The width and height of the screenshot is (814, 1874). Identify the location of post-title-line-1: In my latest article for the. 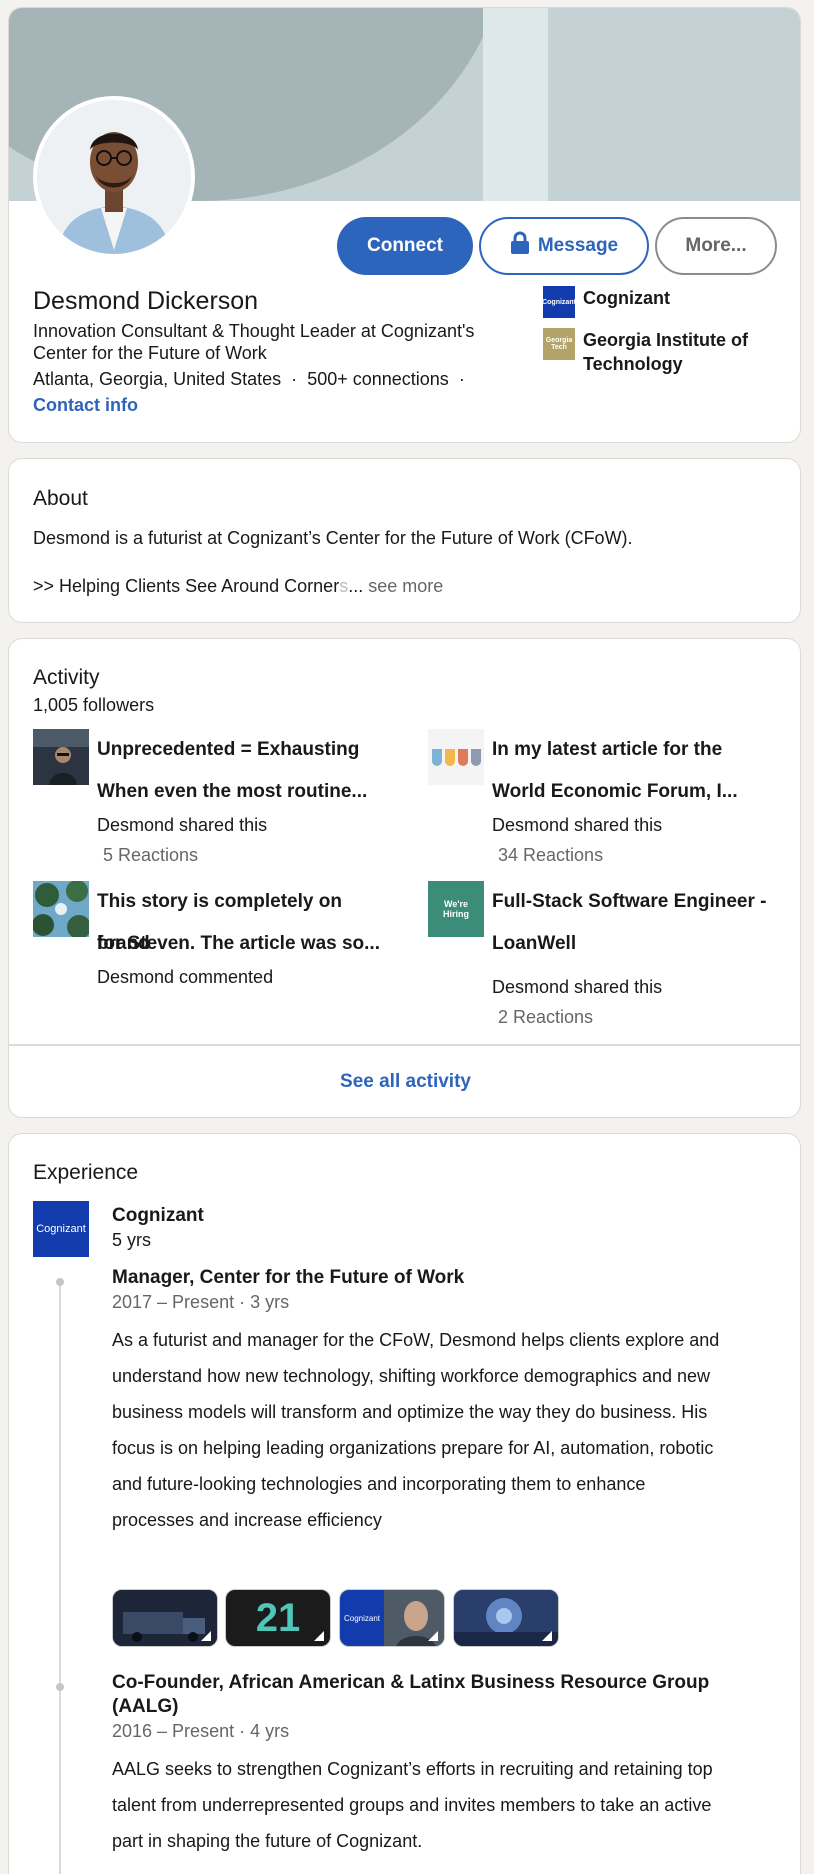
(607, 749).